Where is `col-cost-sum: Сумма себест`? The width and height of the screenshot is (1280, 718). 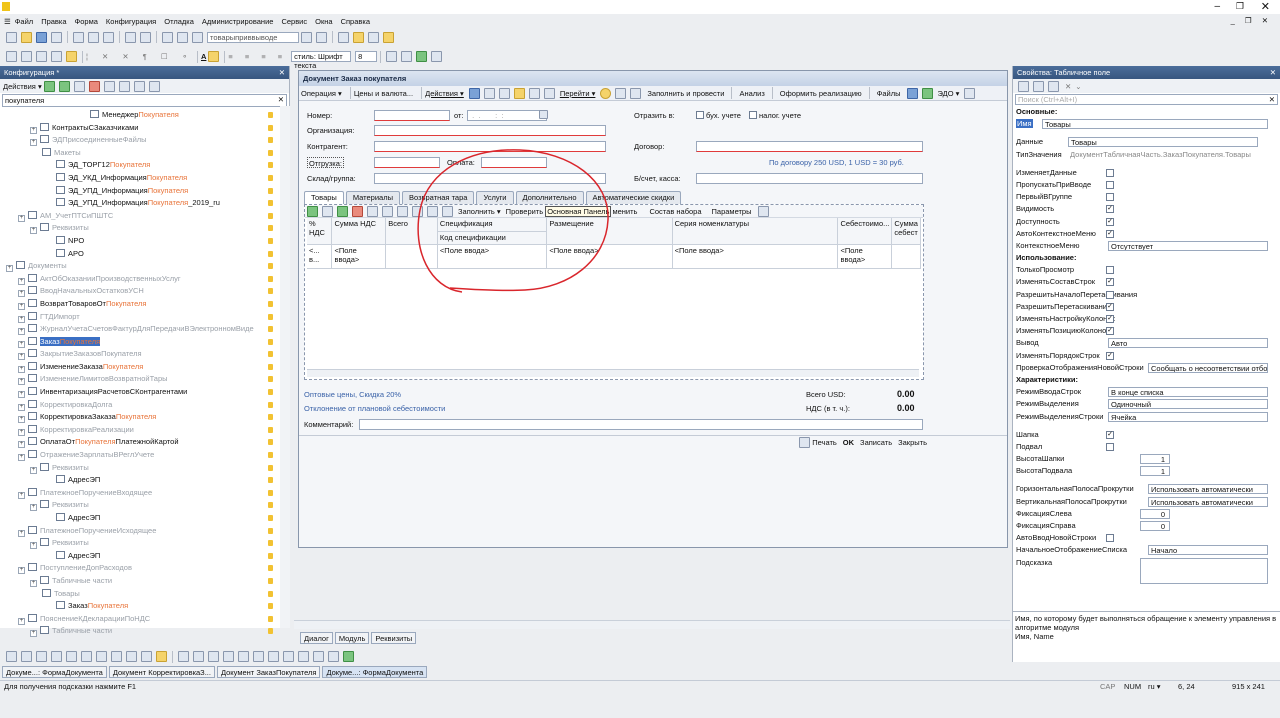
col-cost-sum: Сумма себест is located at coordinates (906, 231).